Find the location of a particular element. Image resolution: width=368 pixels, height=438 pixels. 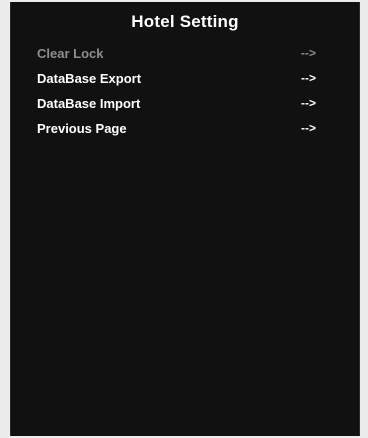

menu-item-database-export: DataBase Export --> is located at coordinates (185, 81).